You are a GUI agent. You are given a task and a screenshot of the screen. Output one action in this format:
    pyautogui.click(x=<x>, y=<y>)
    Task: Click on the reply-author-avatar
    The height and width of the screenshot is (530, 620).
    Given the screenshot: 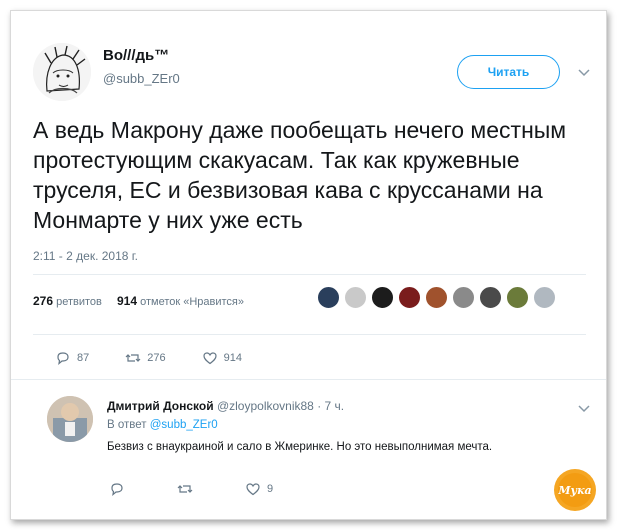 What is the action you would take?
    pyautogui.click(x=70, y=419)
    